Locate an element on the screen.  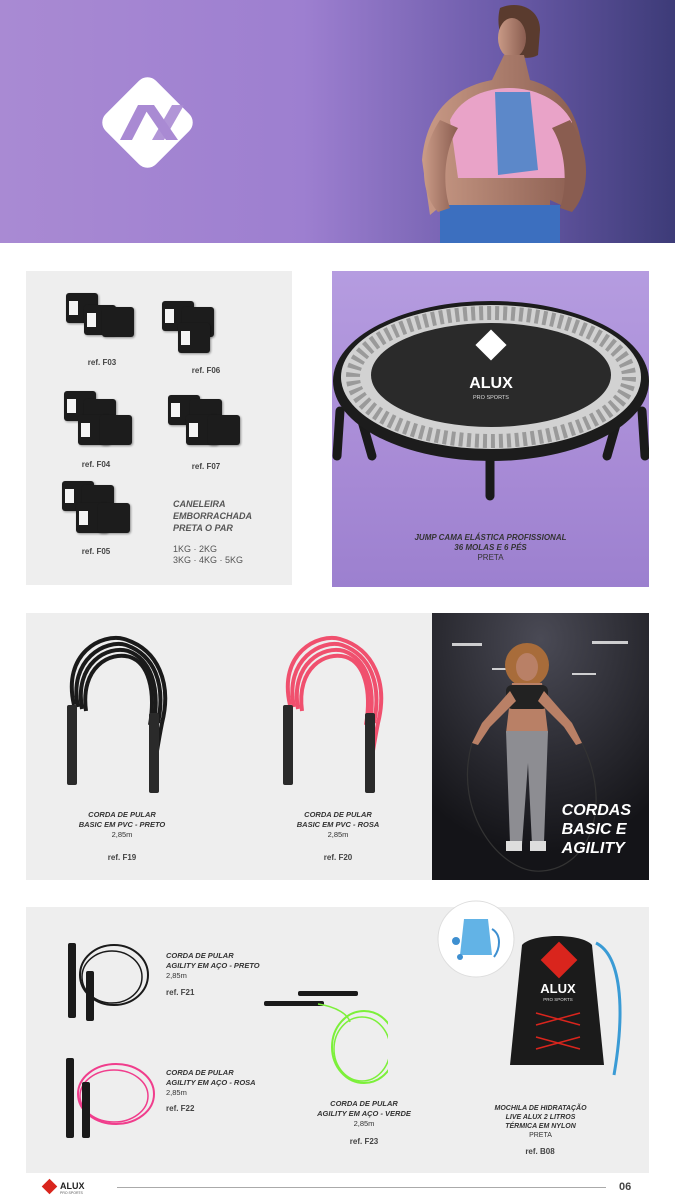
ref-f06: ref. F06 is located at coordinates (206, 370).